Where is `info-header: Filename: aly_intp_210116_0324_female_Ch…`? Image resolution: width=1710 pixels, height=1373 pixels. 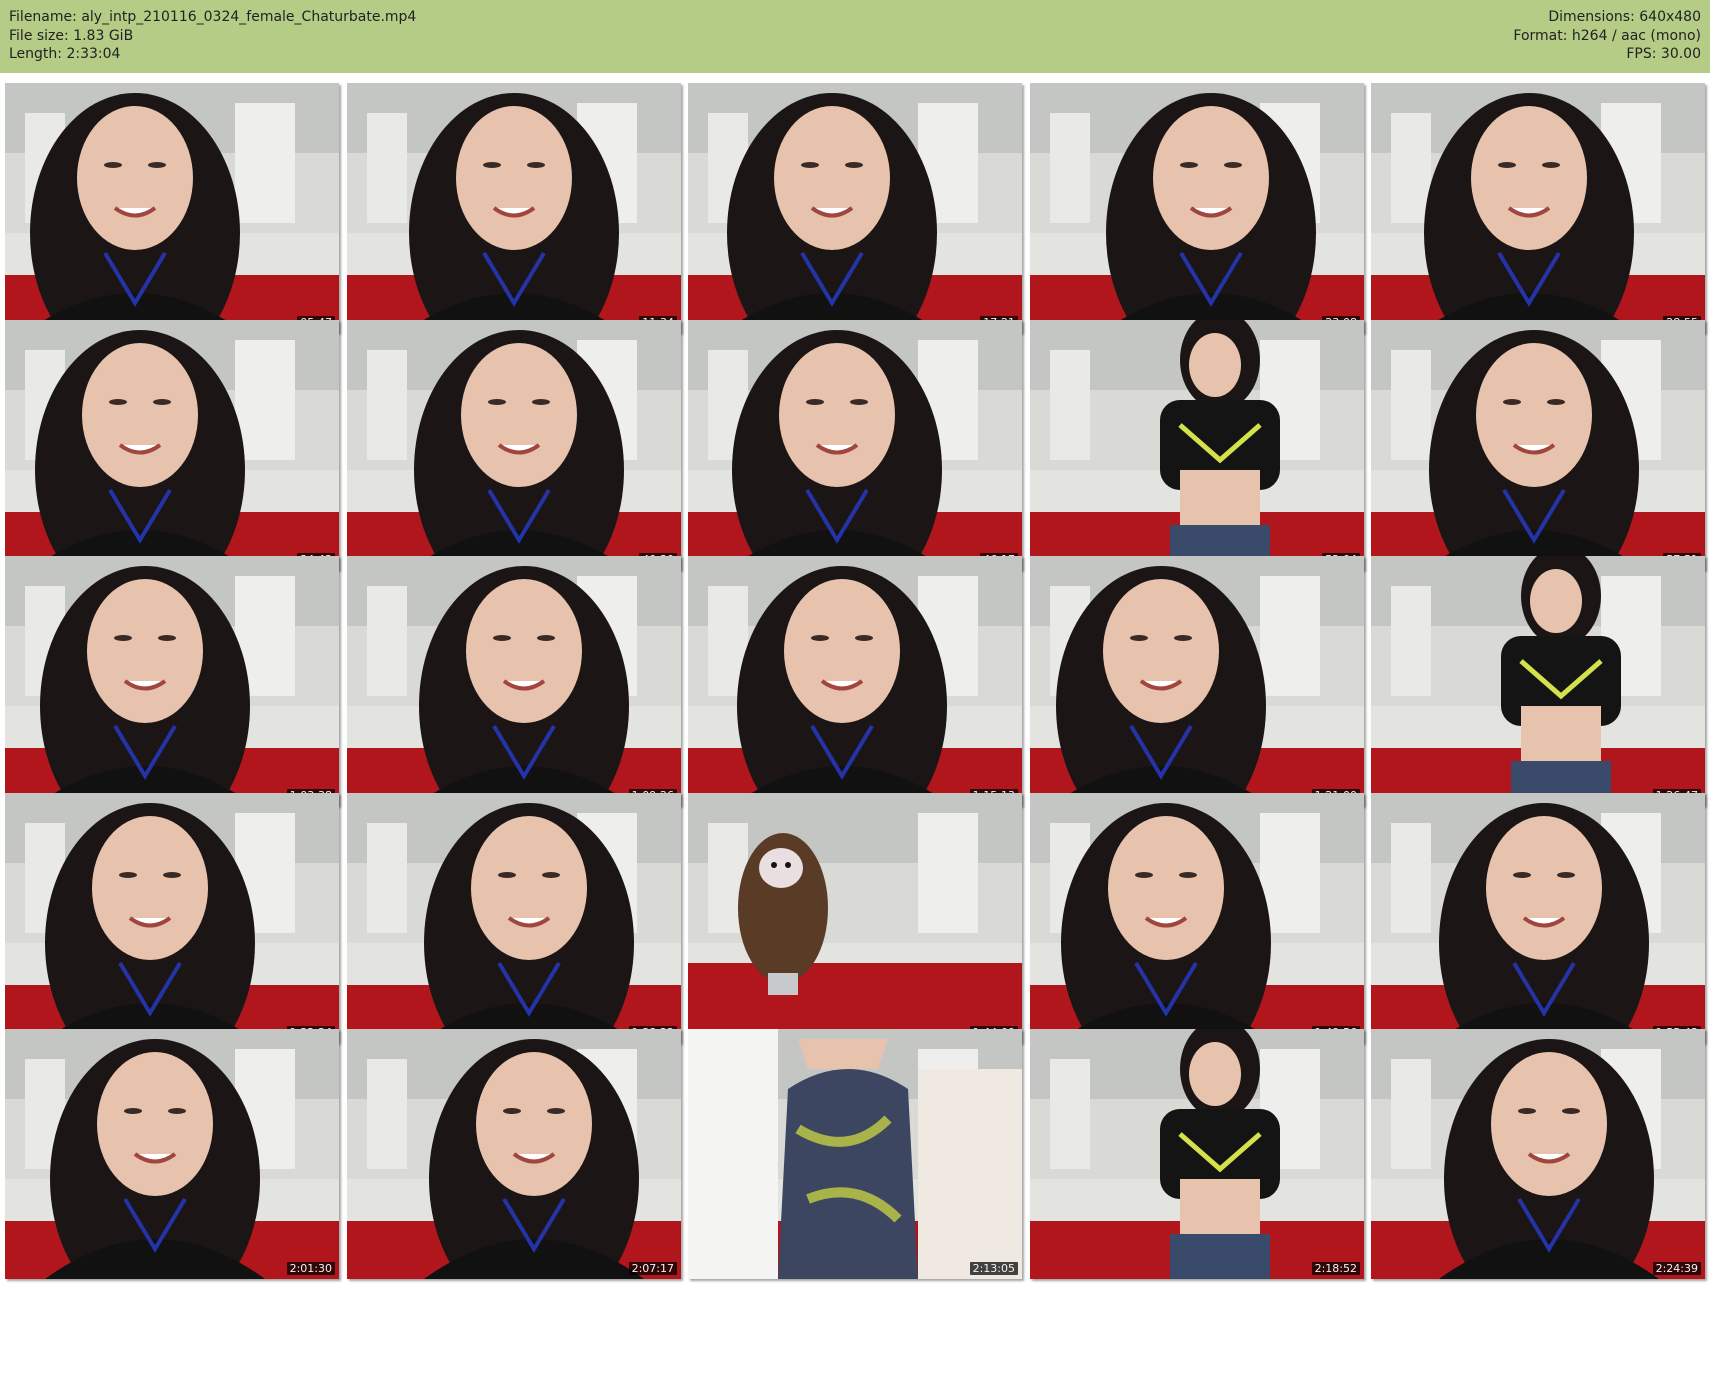
info-header: Filename: aly_intp_210116_0324_female_Ch… is located at coordinates (855, 36).